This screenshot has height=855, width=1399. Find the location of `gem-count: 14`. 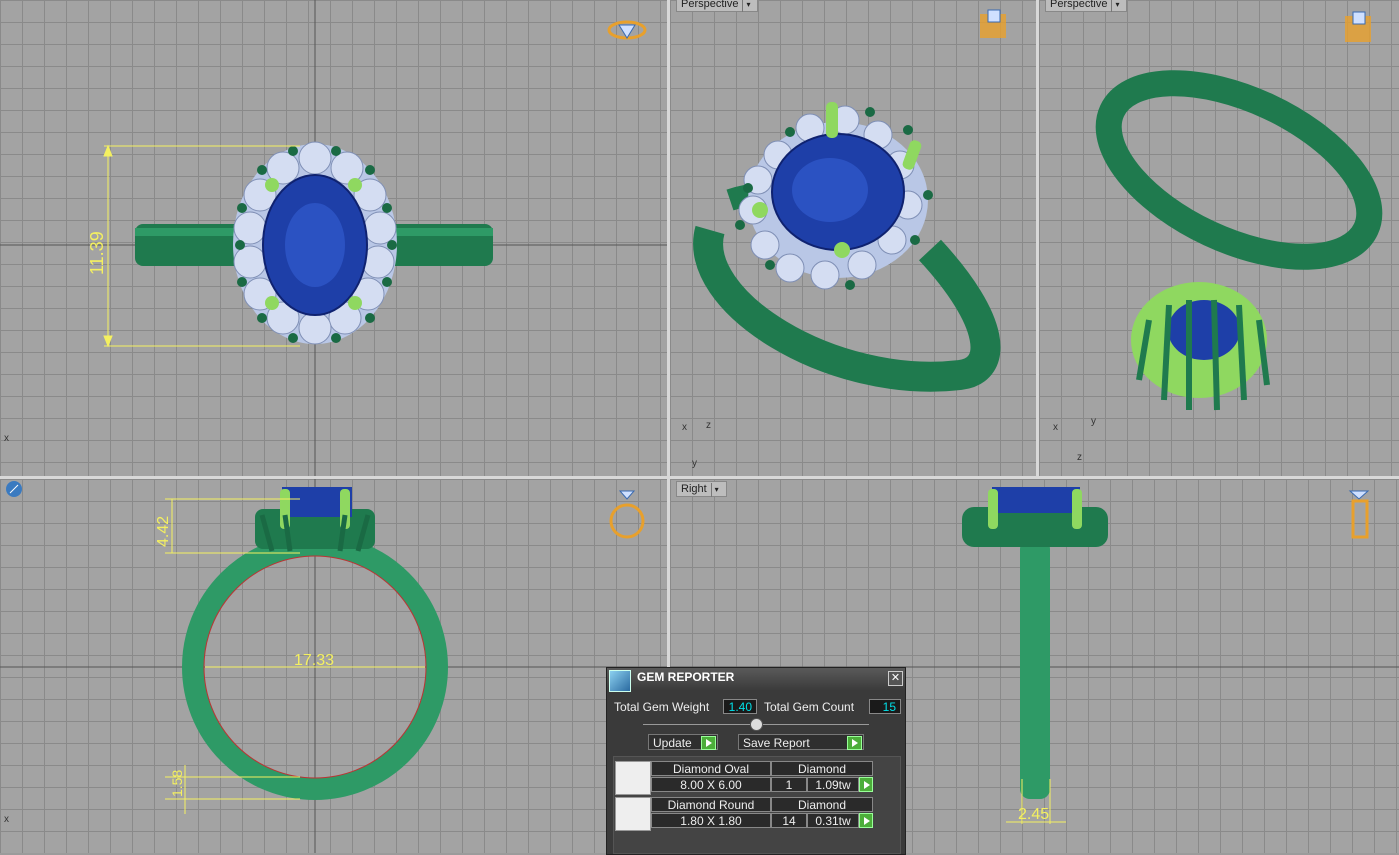

gem-count: 14 is located at coordinates (789, 820).